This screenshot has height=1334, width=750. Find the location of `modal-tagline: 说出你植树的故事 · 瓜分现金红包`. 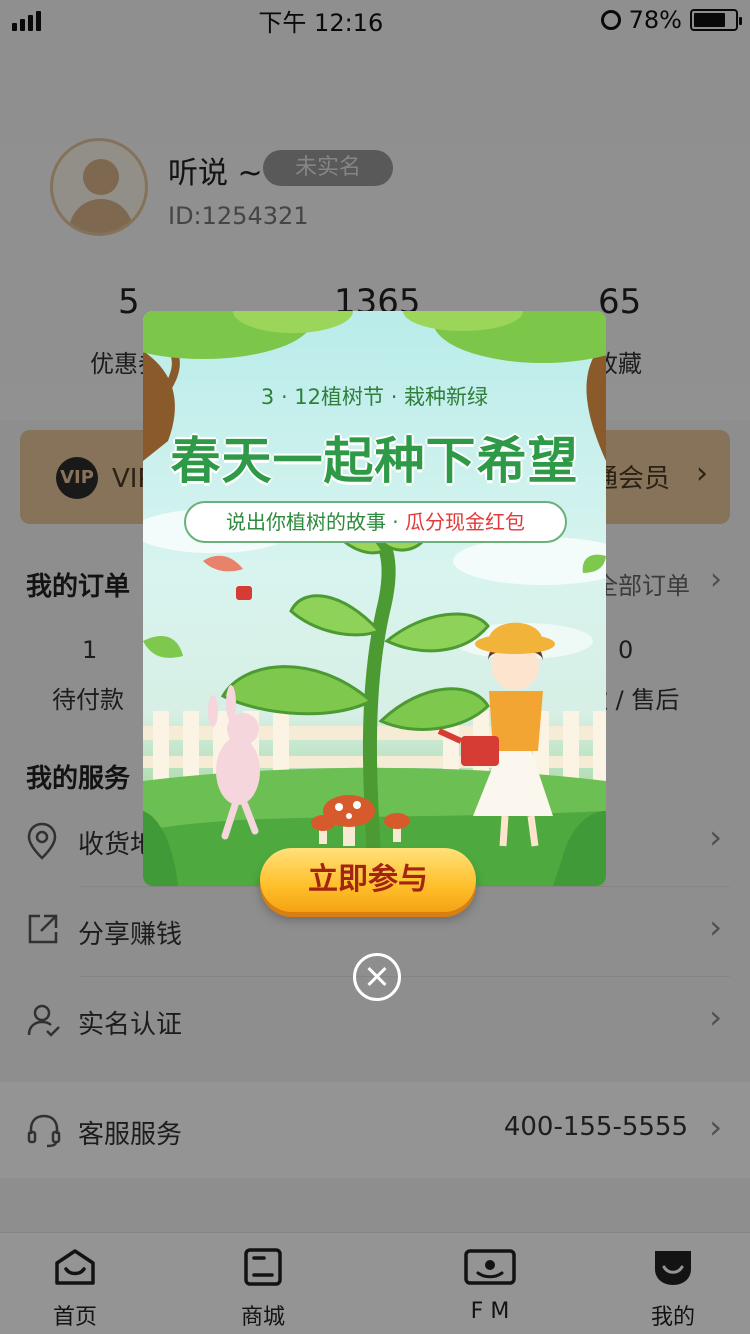

modal-tagline: 说出你植树的故事 · 瓜分现金红包 is located at coordinates (375, 522).